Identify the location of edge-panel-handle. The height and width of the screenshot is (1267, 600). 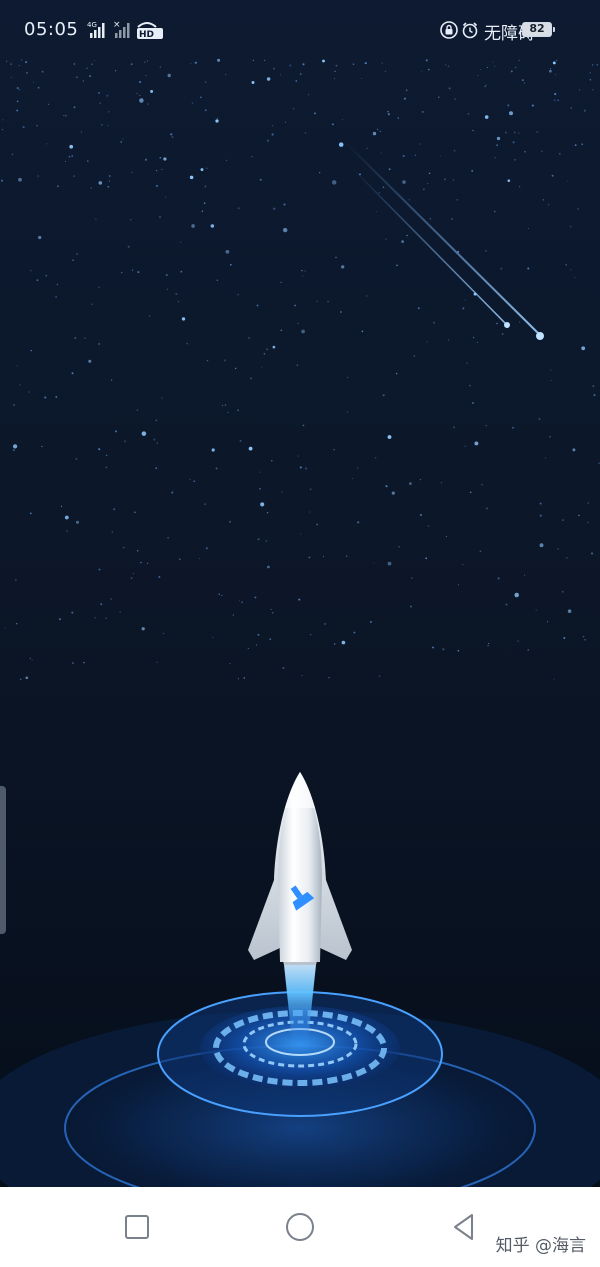
(3, 860).